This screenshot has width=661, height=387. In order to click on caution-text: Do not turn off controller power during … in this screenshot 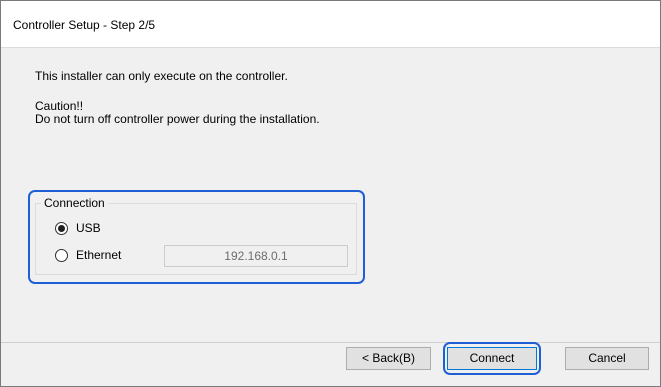, I will do `click(177, 119)`.